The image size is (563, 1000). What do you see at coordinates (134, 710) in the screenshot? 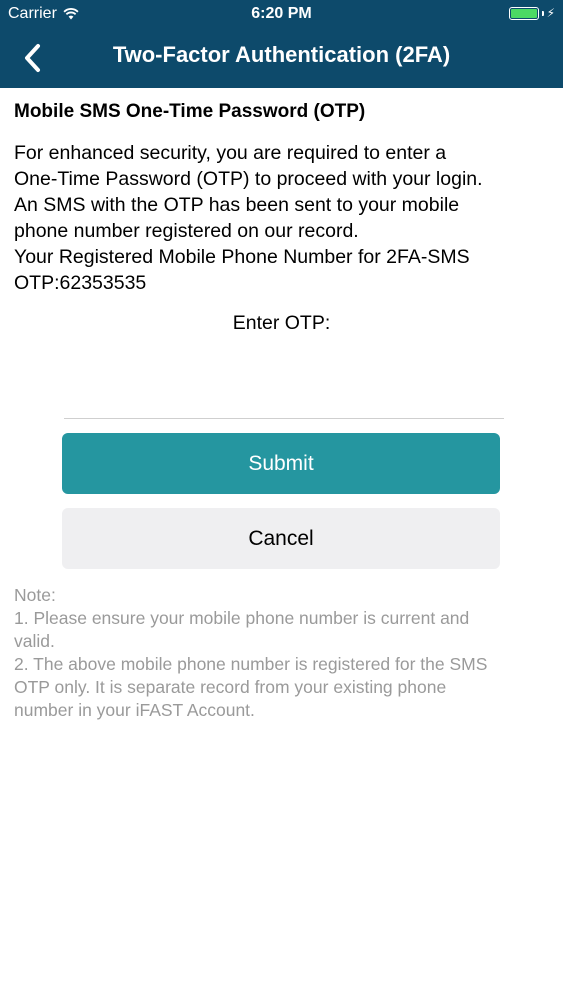
I see `note-line: number in your iFAST Account.` at bounding box center [134, 710].